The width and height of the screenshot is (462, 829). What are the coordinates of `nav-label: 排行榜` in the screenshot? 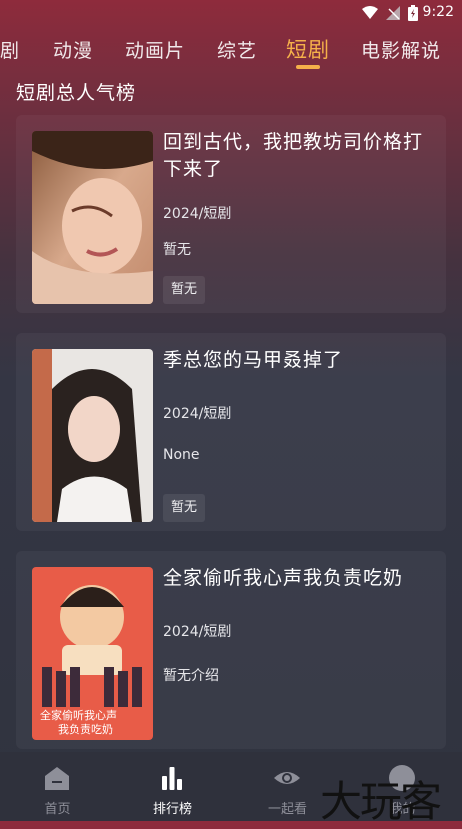 It's located at (172, 809).